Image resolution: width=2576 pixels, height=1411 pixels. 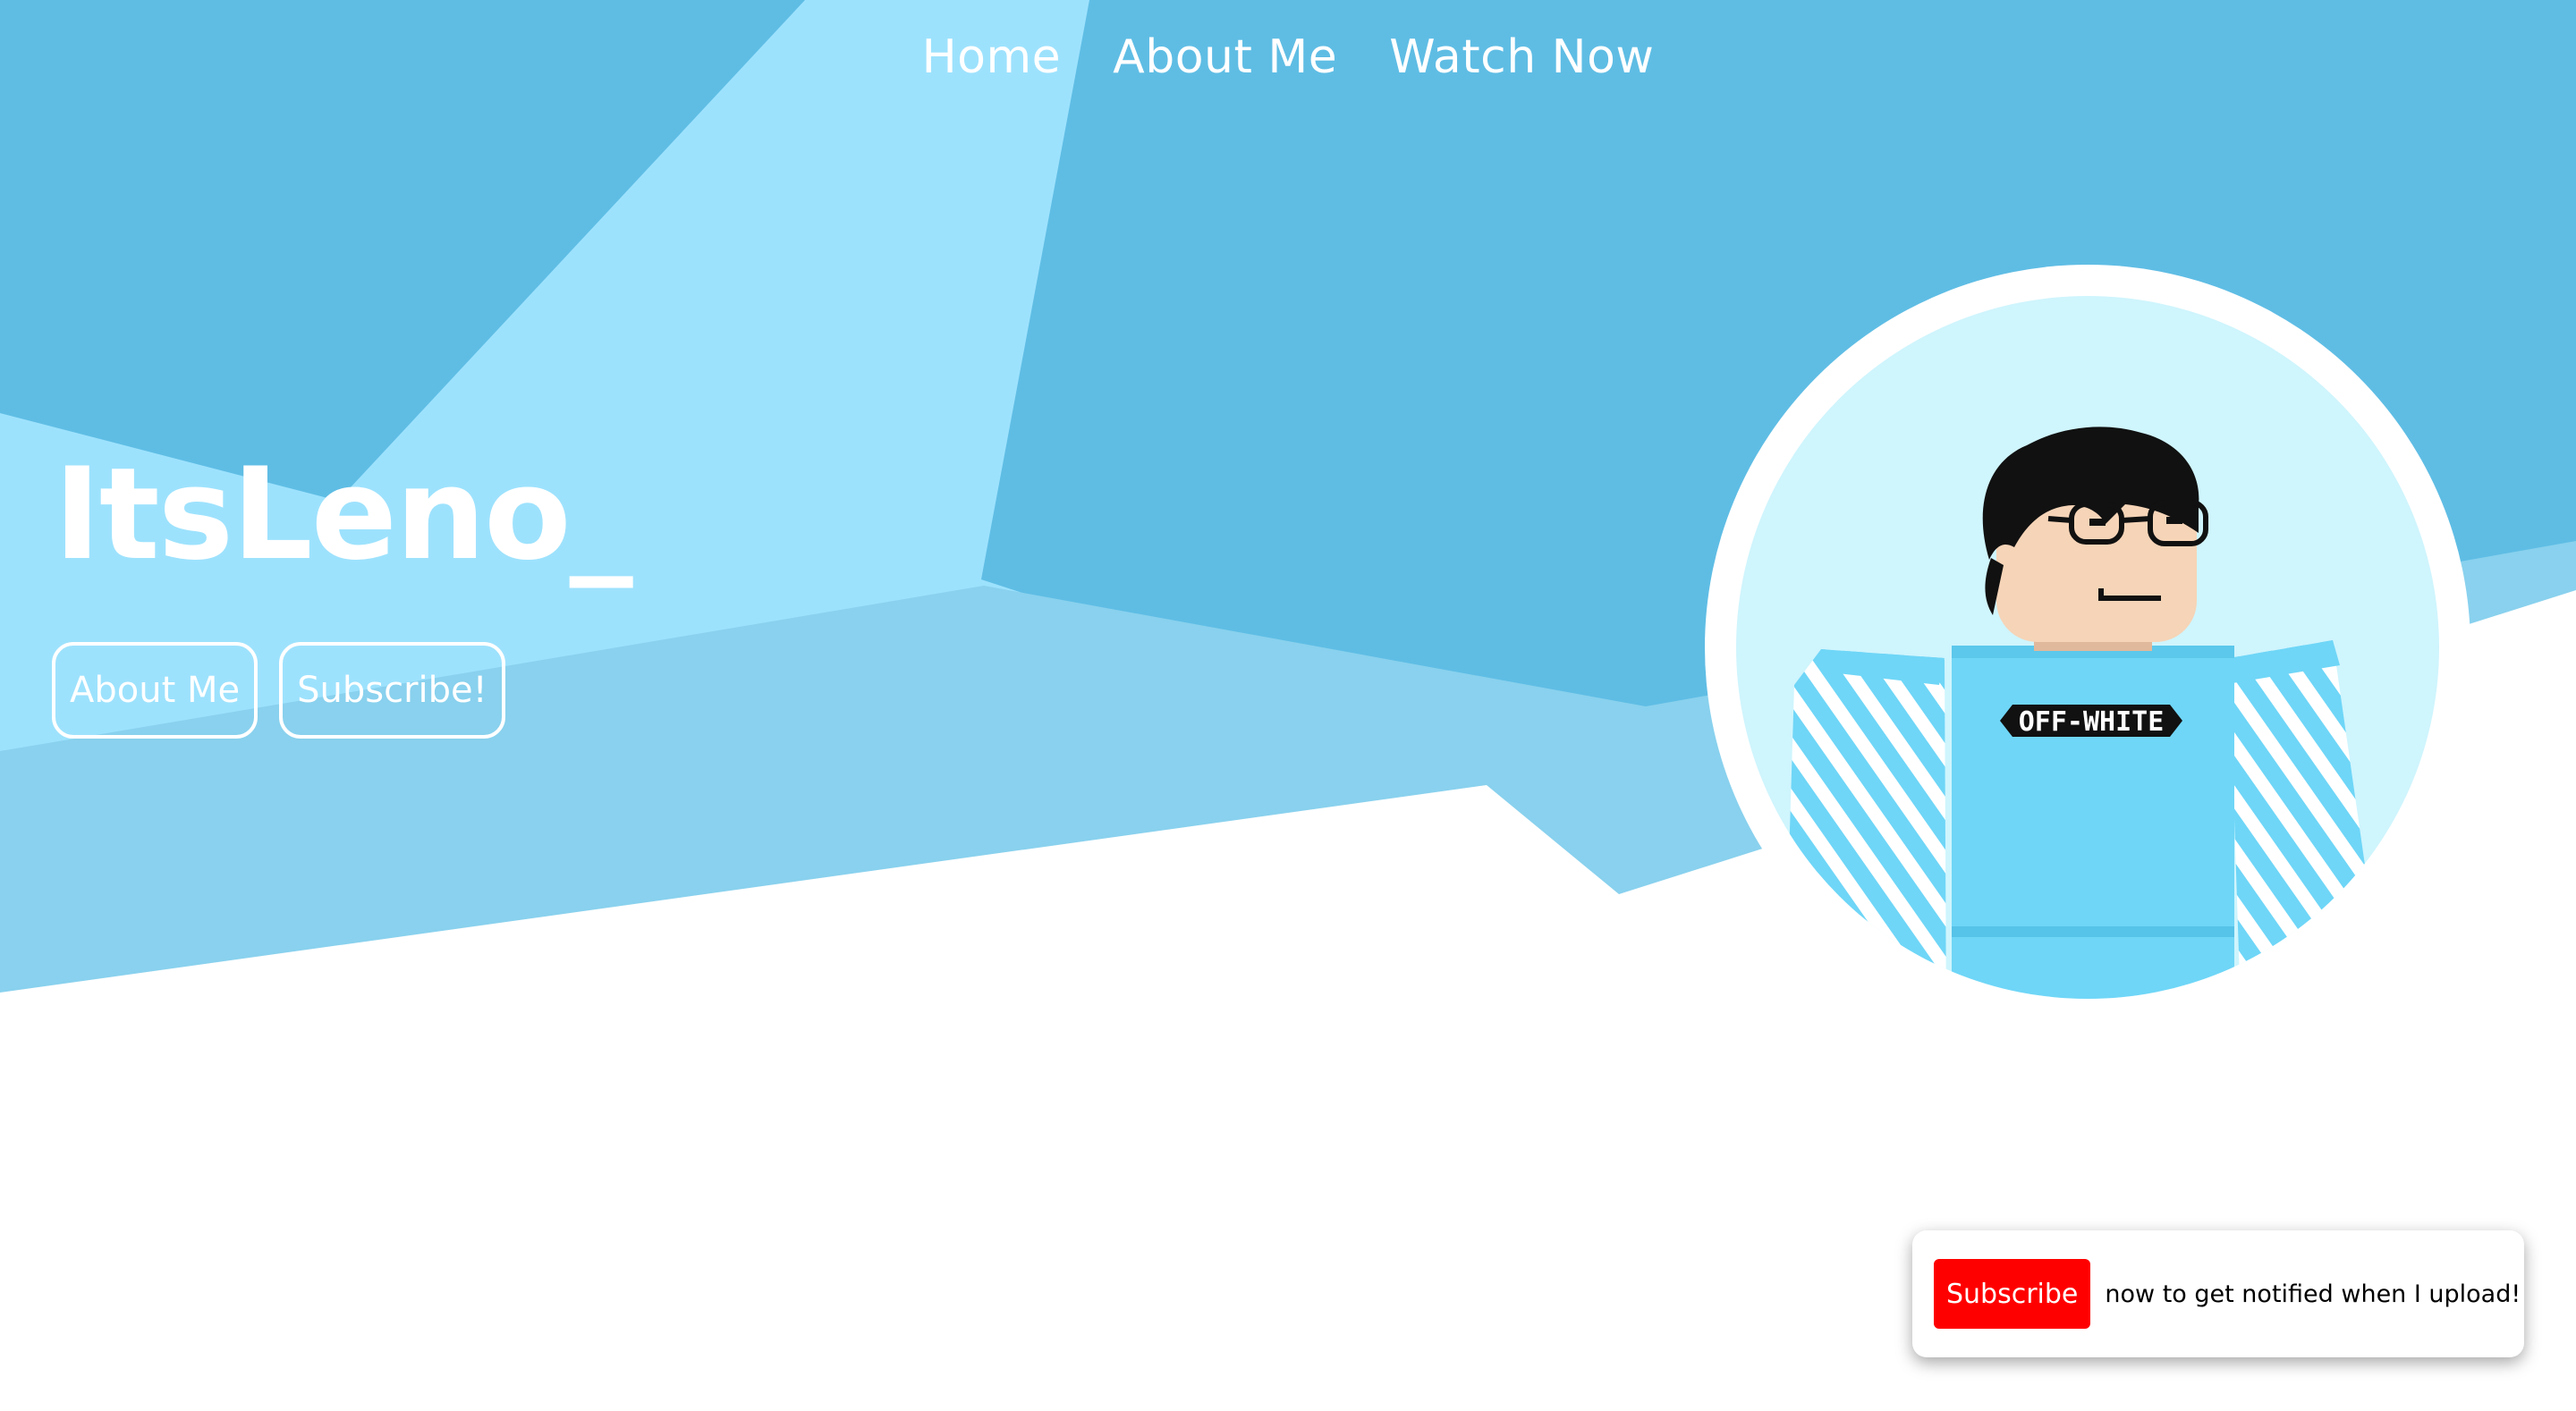 I want to click on shirt-logo-text: OFF-WHITE, so click(x=2092, y=722).